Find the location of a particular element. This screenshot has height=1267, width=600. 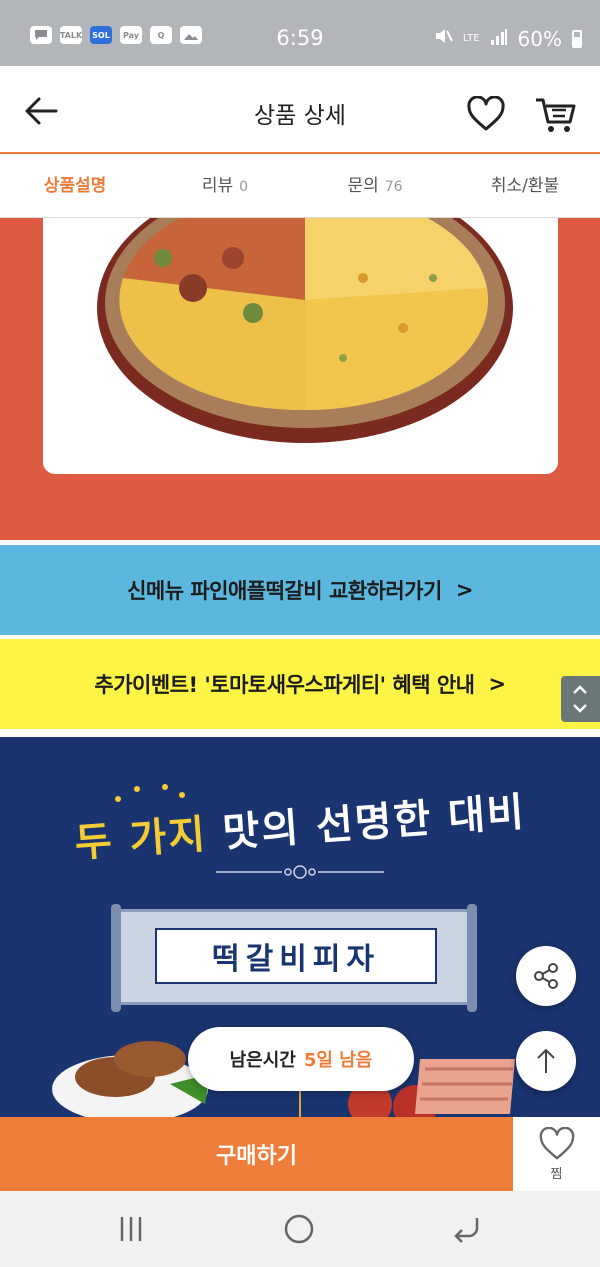

cart-button is located at coordinates (556, 115).